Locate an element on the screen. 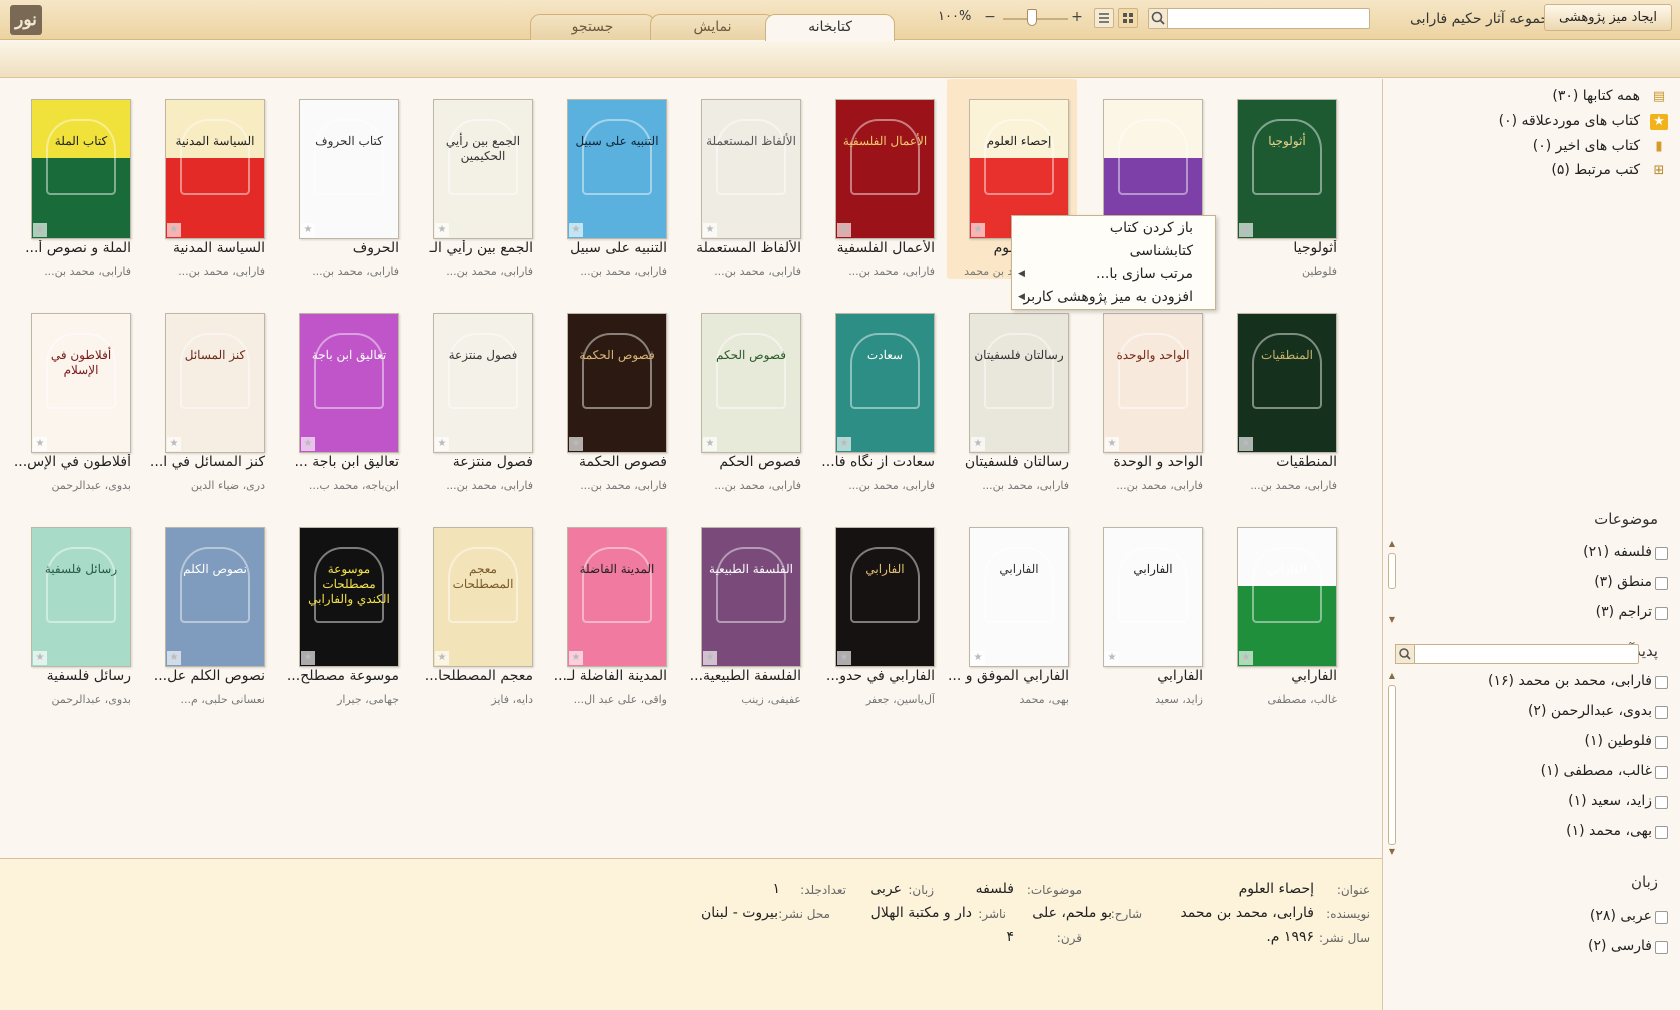 The image size is (1680, 1010). book-cover: أثولوجيا ★ is located at coordinates (1287, 169).